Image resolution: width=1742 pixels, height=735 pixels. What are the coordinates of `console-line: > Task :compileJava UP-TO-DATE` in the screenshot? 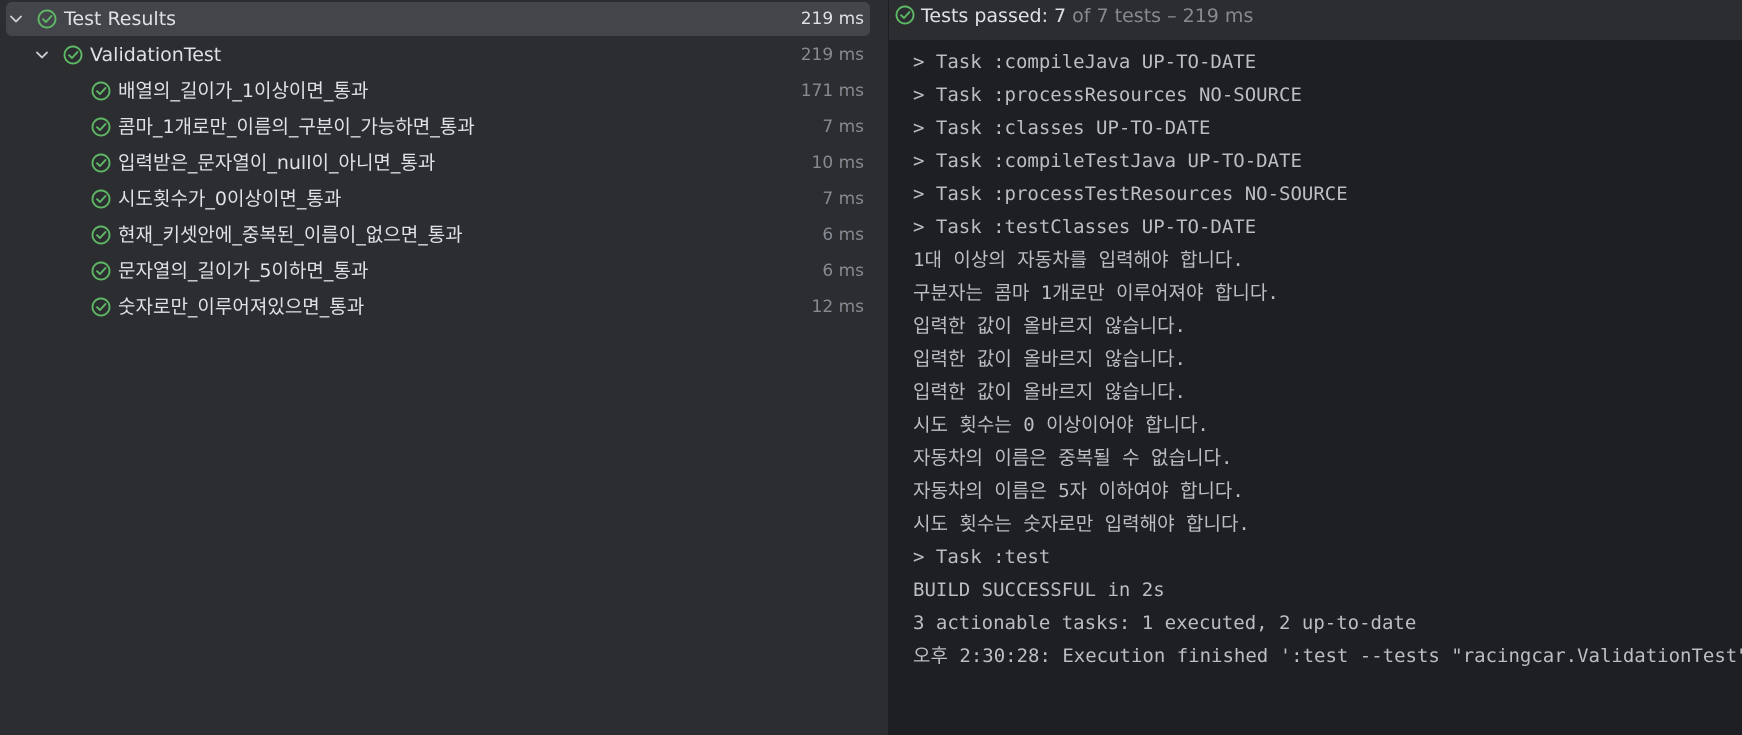 It's located at (1085, 62).